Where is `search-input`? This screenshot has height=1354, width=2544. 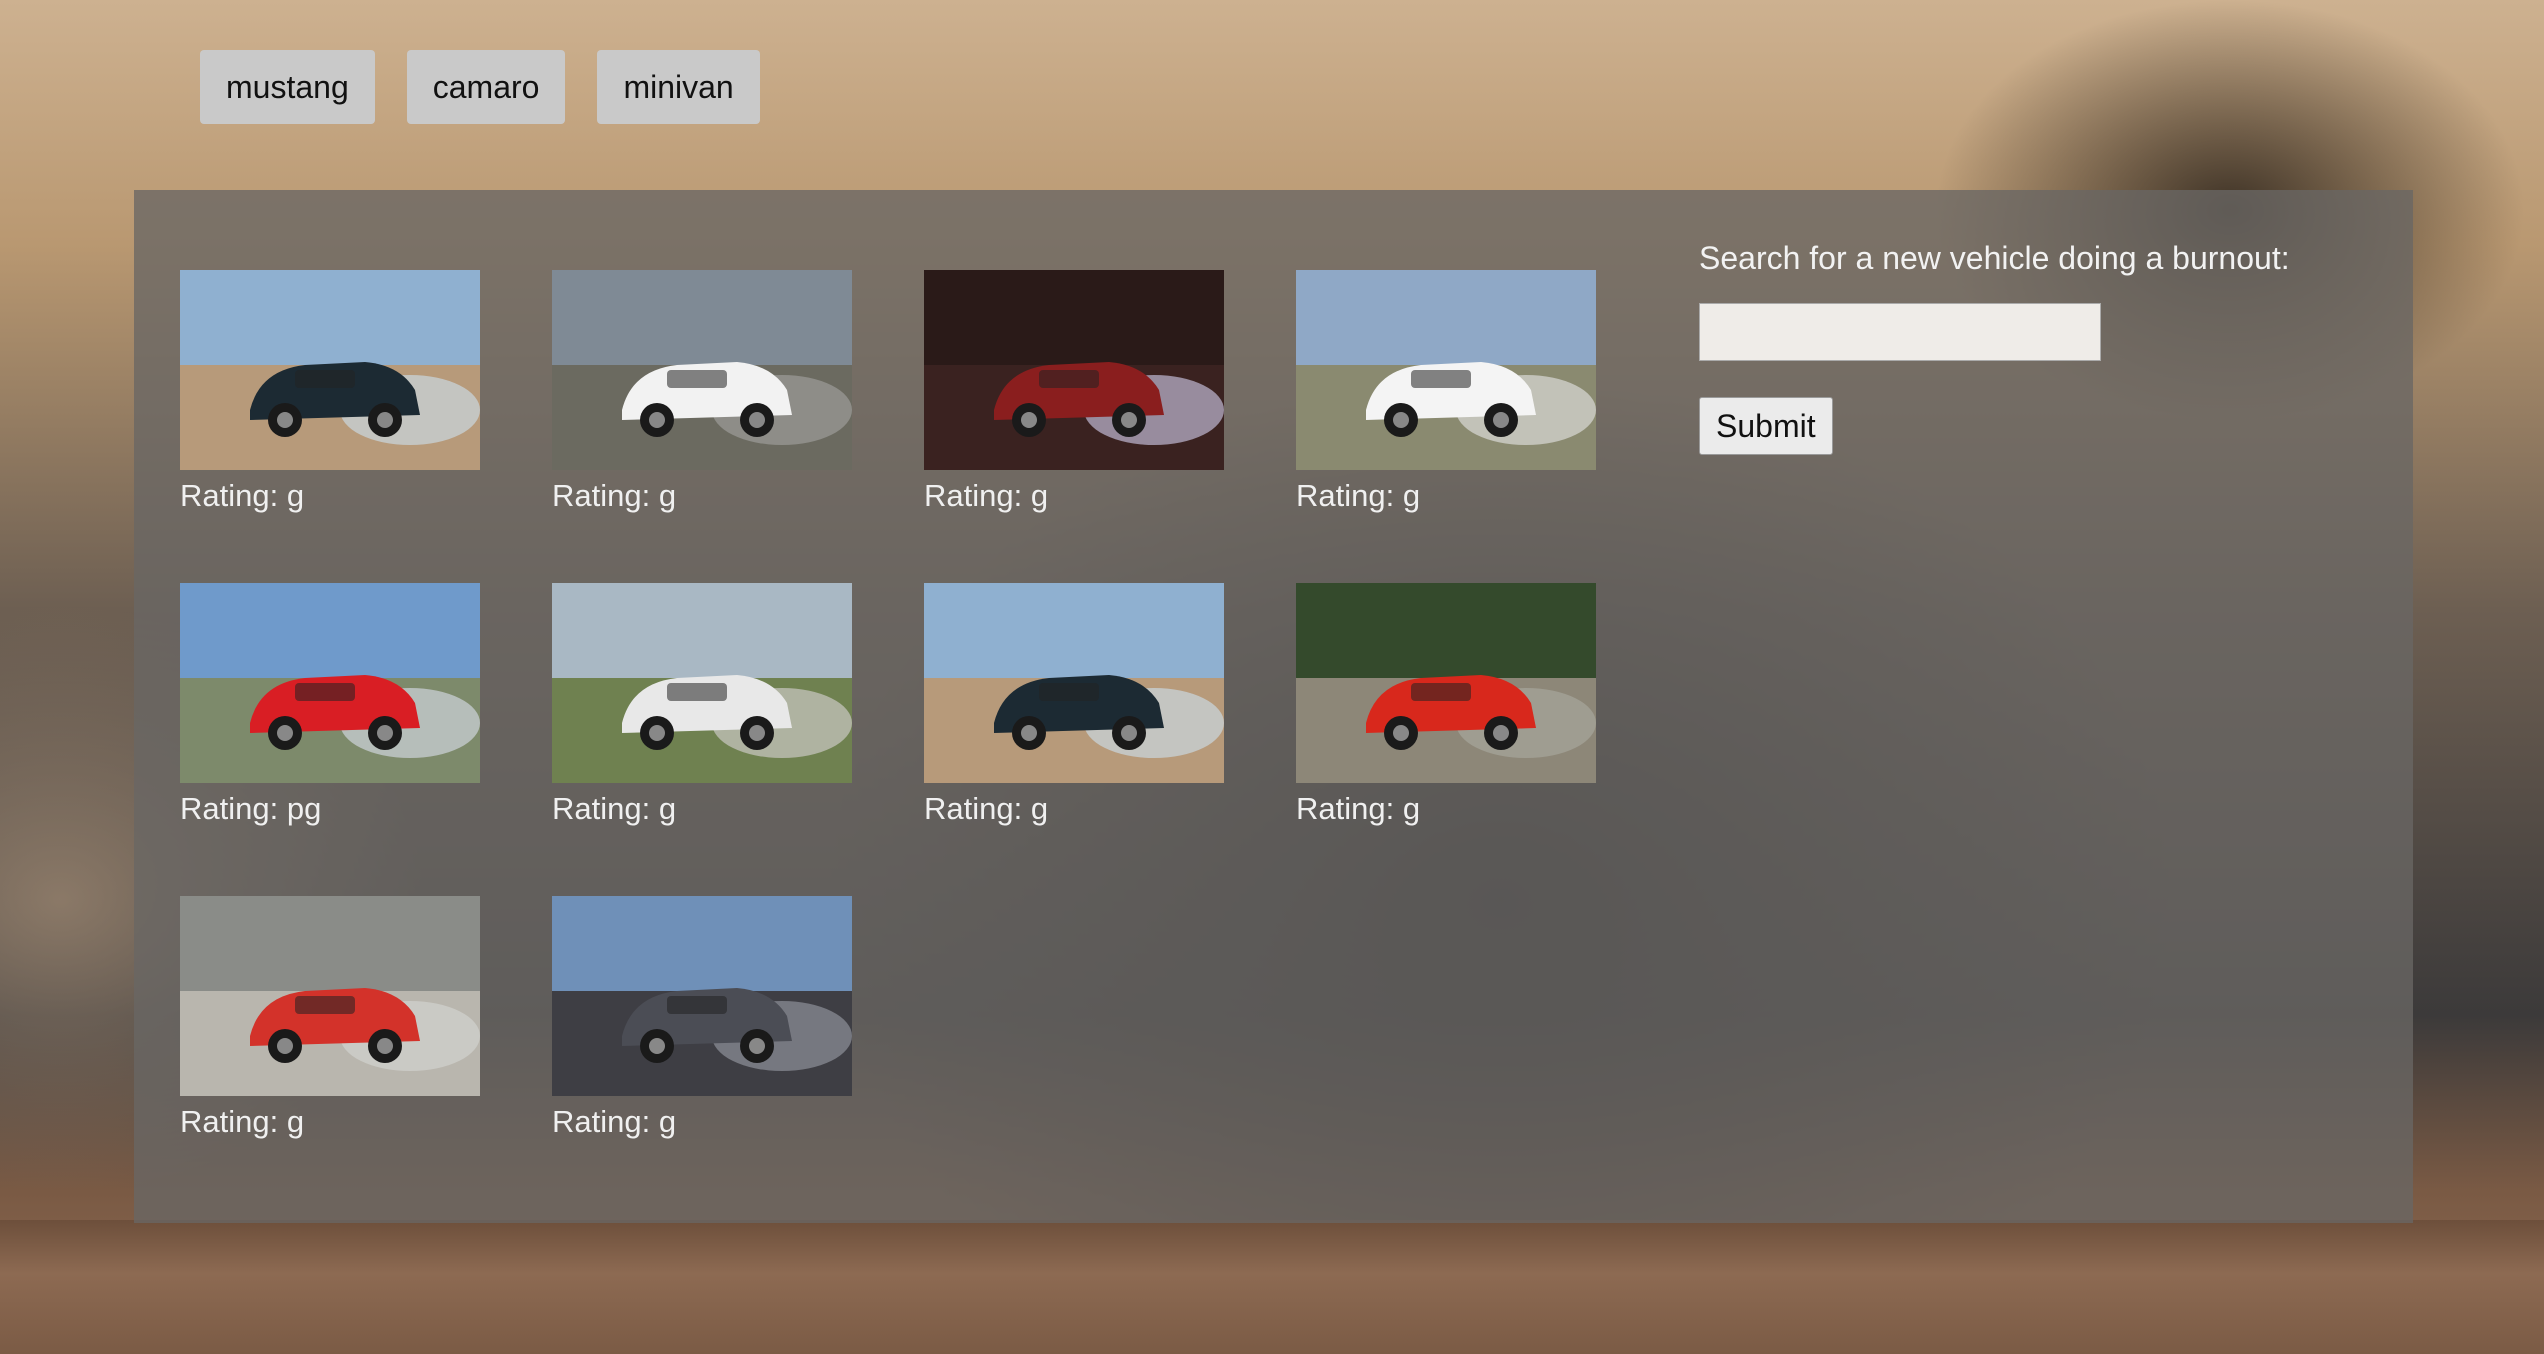
search-input is located at coordinates (1900, 332).